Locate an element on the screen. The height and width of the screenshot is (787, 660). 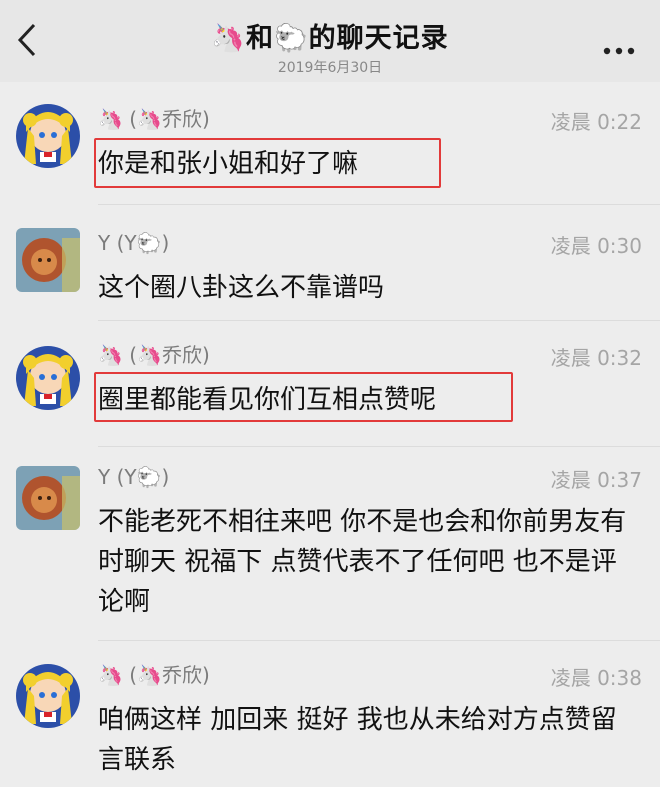
message-content: Y (Y🐑) 凌晨 0:30 这个圈八卦这么不靠谱吗 is located at coordinates (370, 269).